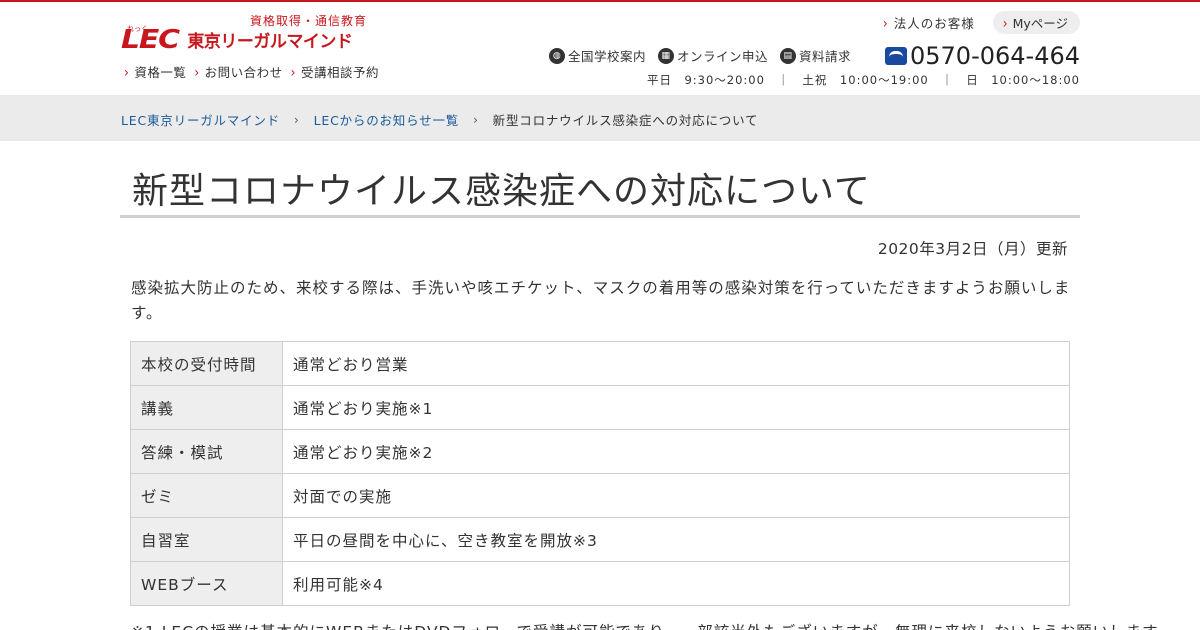 The width and height of the screenshot is (1200, 630). Describe the element at coordinates (386, 119) in the screenshot. I see `breadcrumb-news-list: LECからのお知らせ一覧` at that location.